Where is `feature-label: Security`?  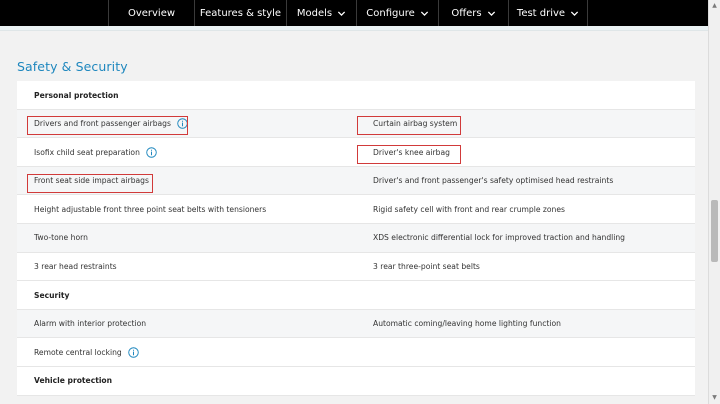 feature-label: Security is located at coordinates (52, 295).